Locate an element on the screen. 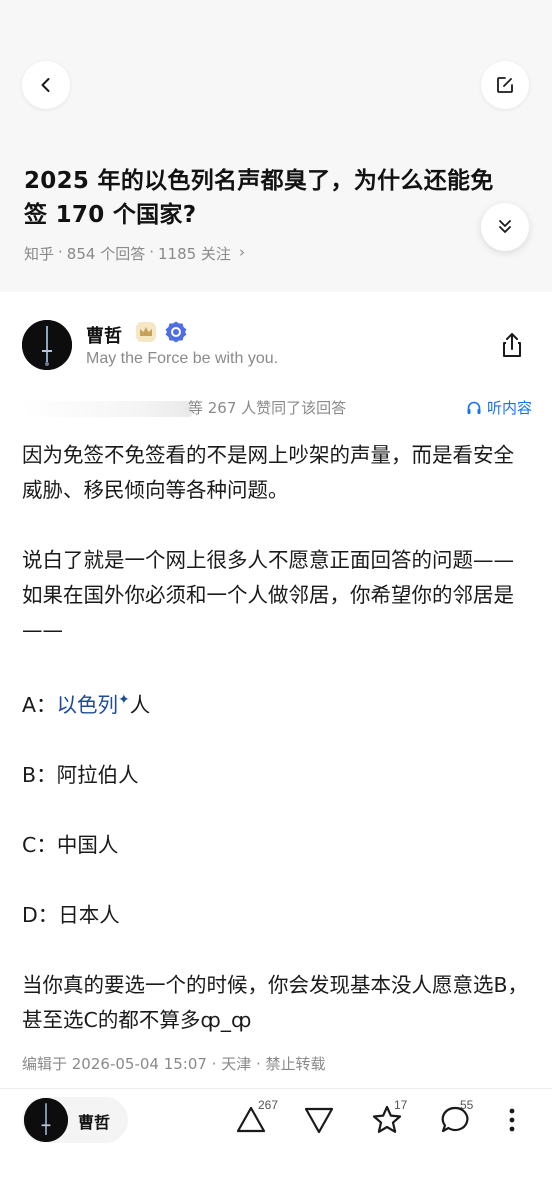 This screenshot has height=1200, width=552. author-row: 曹哲 May the Force be with you. is located at coordinates (277, 348).